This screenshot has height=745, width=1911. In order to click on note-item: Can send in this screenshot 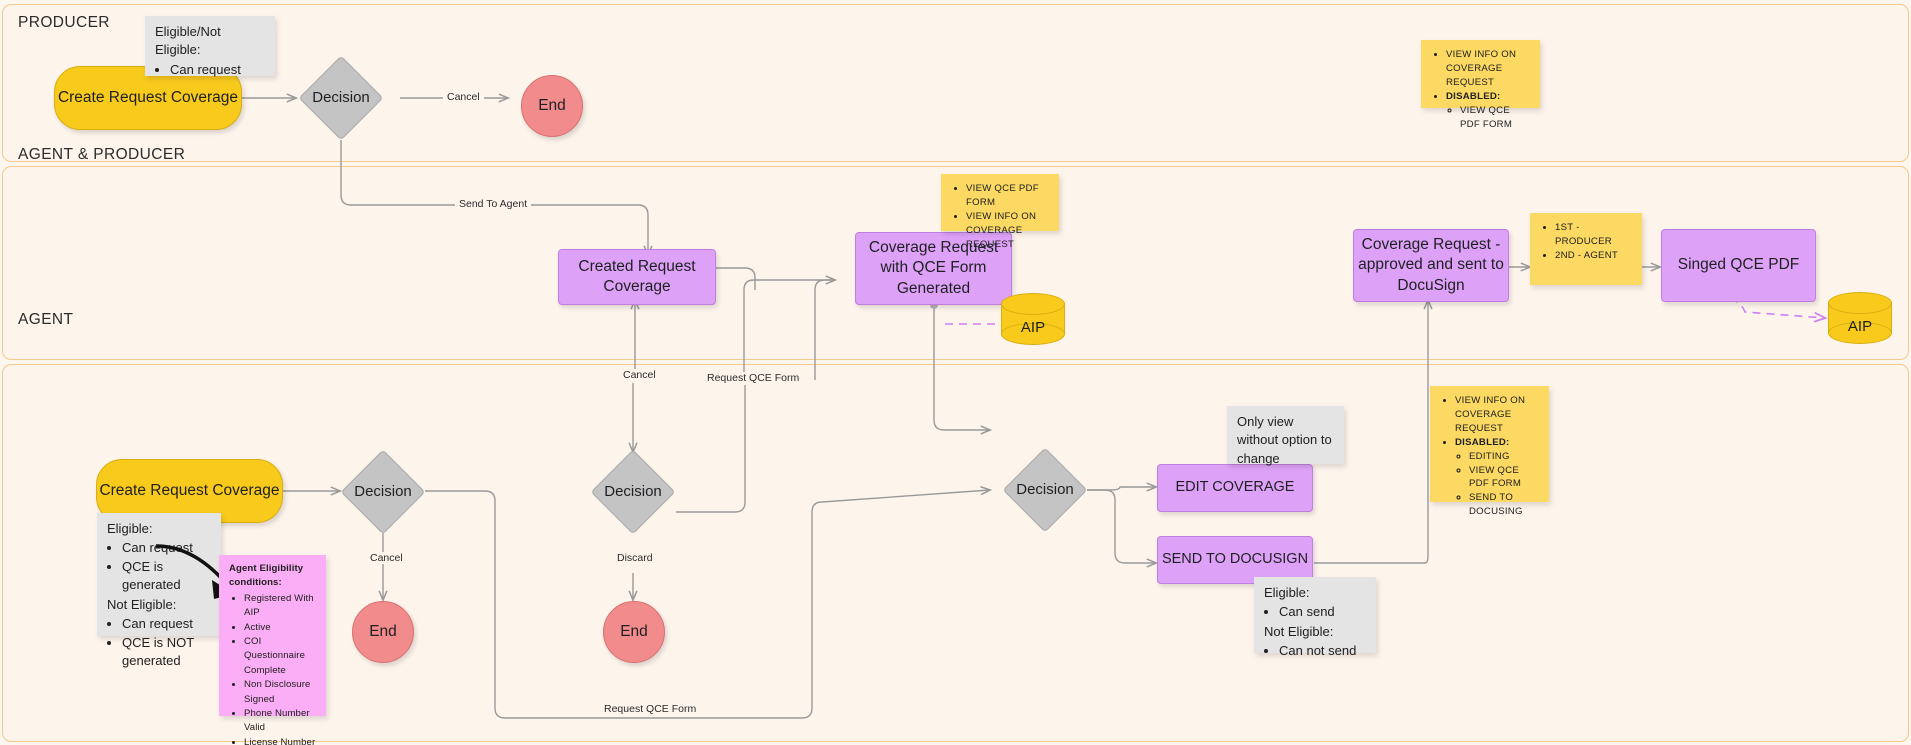, I will do `click(1322, 612)`.